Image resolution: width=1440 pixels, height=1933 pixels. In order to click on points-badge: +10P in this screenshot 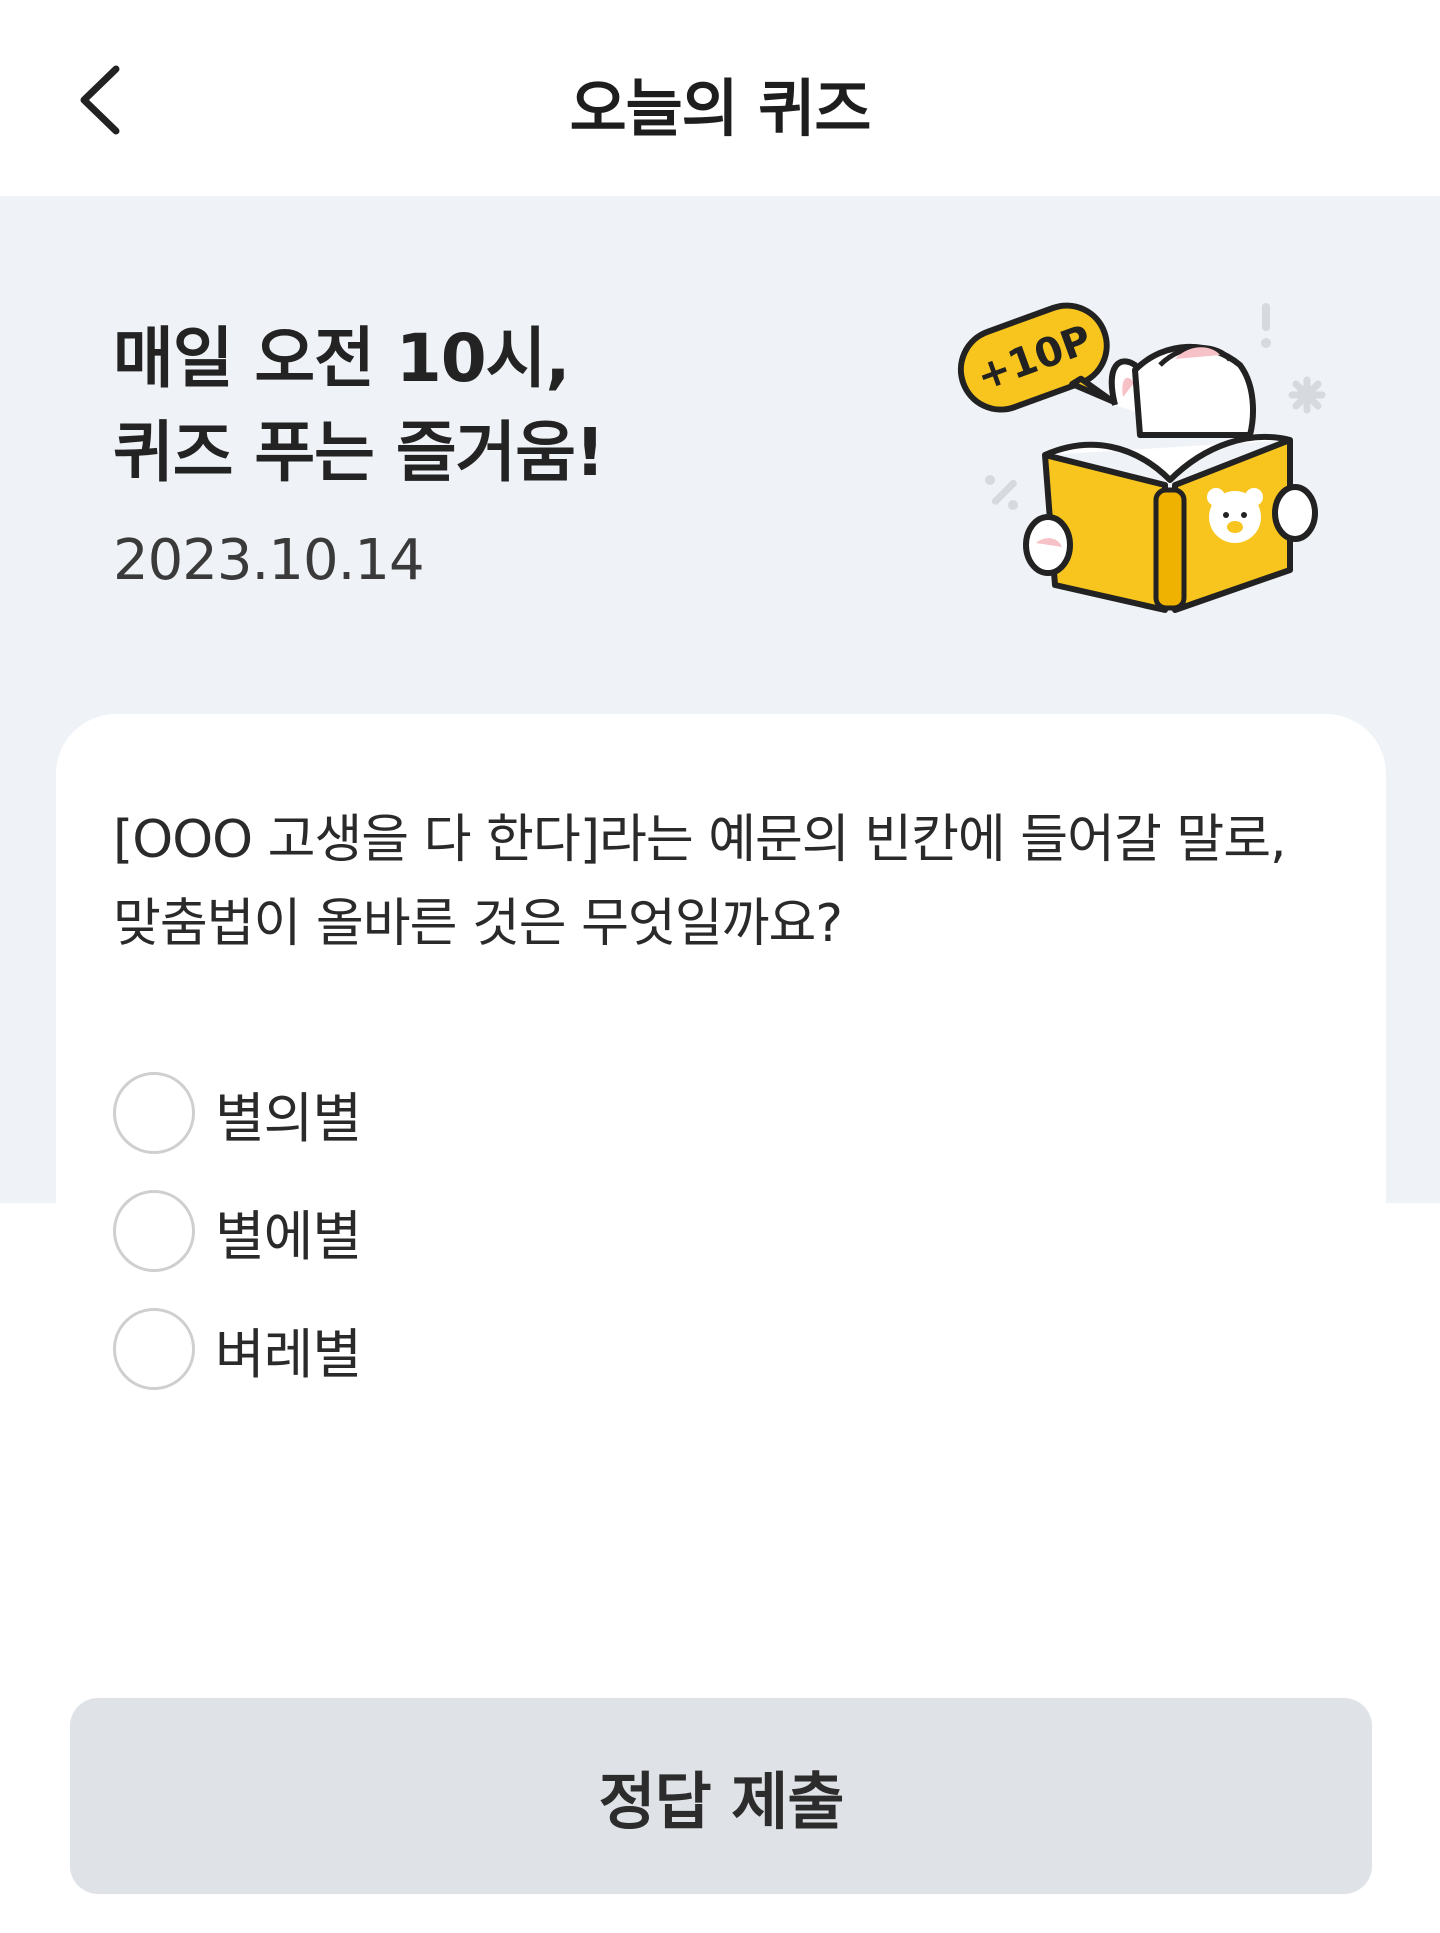, I will do `click(1036, 357)`.